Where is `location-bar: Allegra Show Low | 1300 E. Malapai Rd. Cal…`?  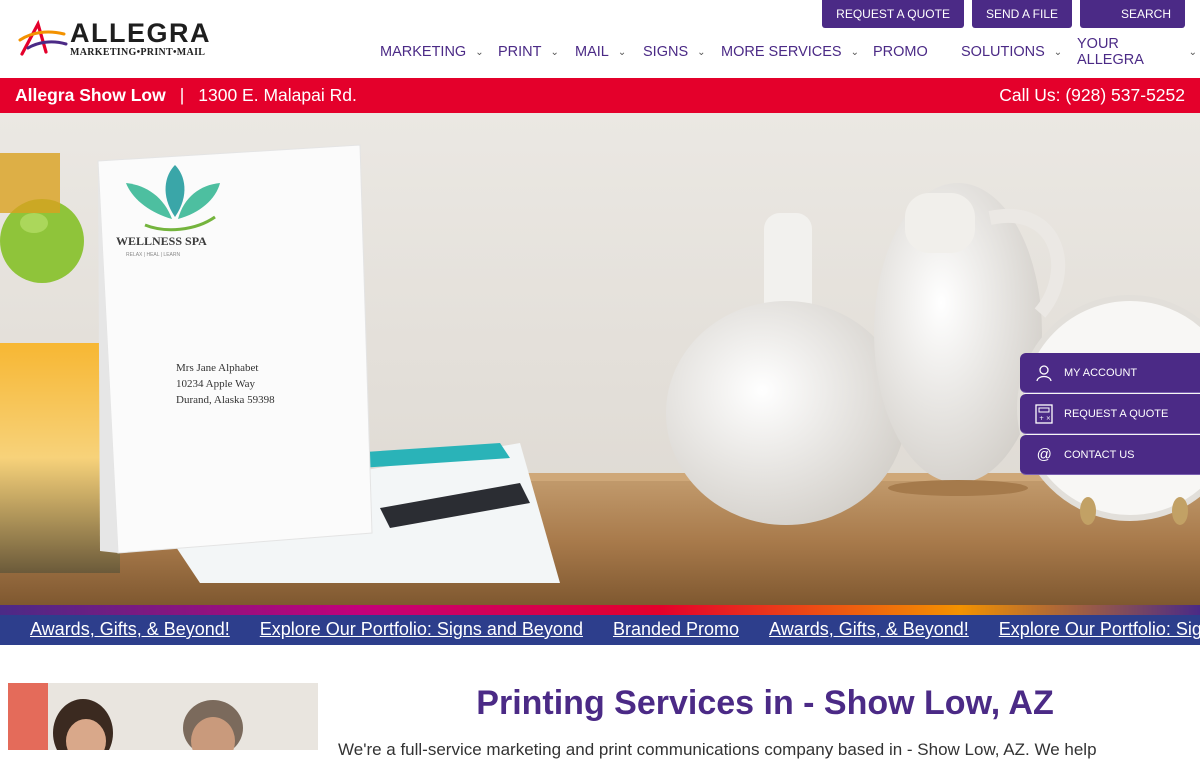
location-bar: Allegra Show Low | 1300 E. Malapai Rd. Cal… is located at coordinates (600, 95).